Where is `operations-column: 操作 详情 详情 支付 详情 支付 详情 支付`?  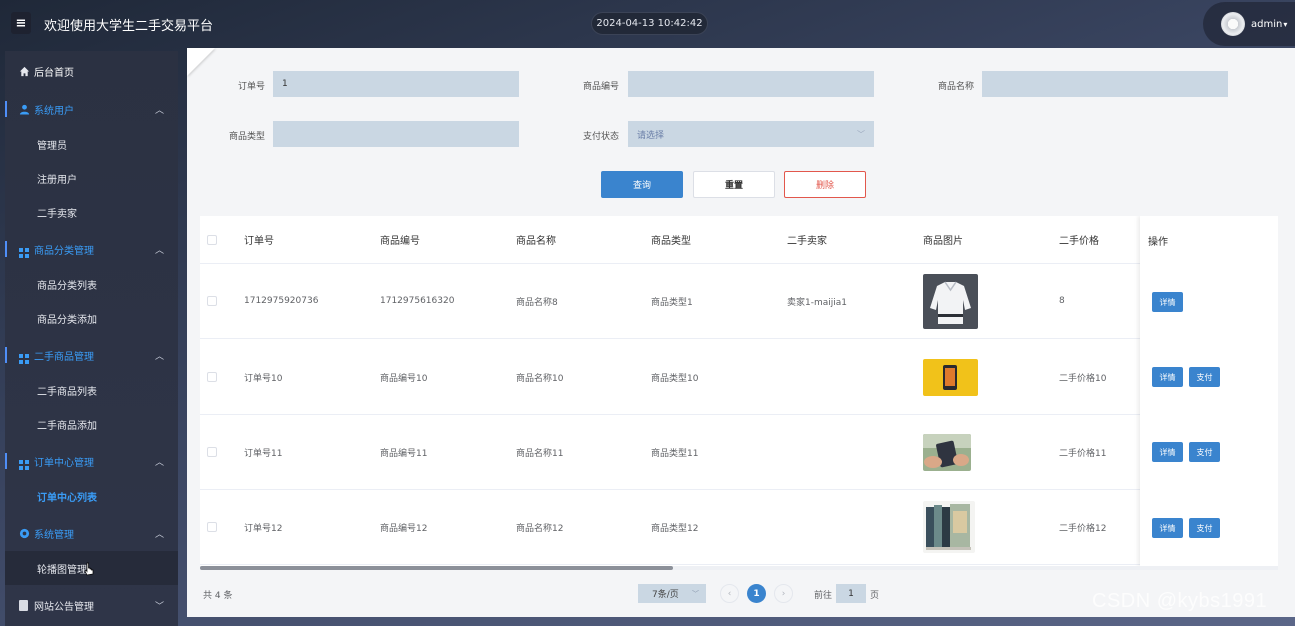 operations-column: 操作 详情 详情 支付 详情 支付 详情 支付 is located at coordinates (1209, 391).